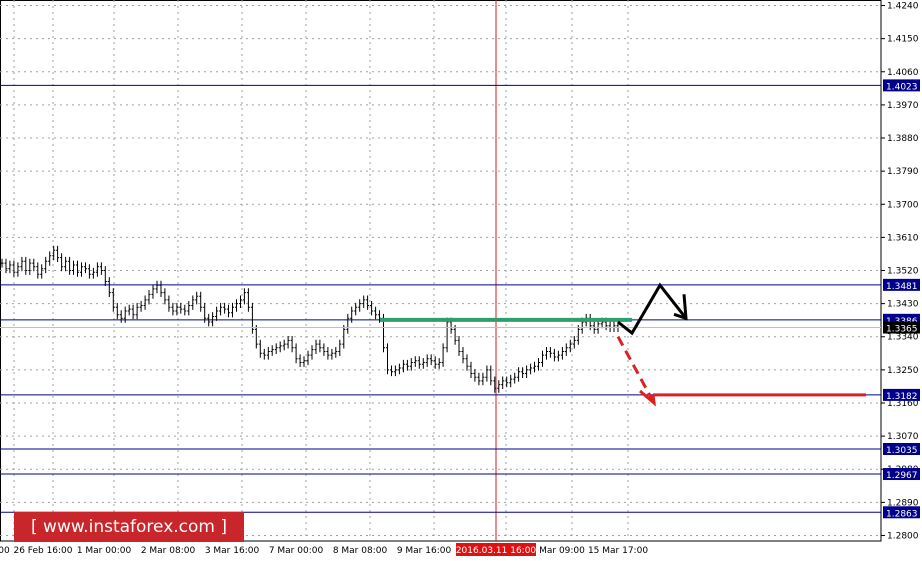  I want to click on x-tick-label: 7 Mar 00:00, so click(296, 551).